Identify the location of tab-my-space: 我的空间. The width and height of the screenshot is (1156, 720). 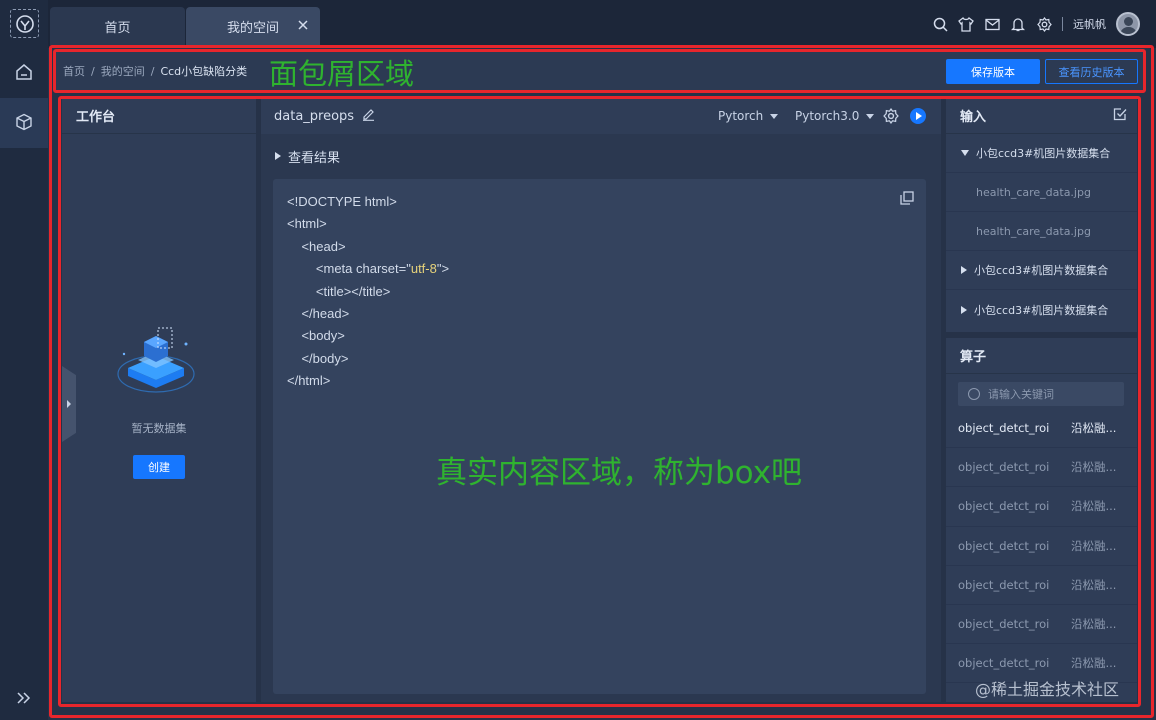
(253, 26).